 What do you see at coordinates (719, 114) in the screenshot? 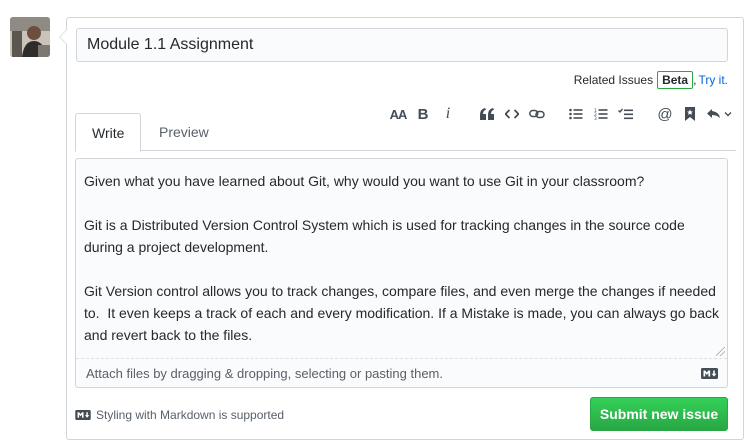
I see `reply-icon` at bounding box center [719, 114].